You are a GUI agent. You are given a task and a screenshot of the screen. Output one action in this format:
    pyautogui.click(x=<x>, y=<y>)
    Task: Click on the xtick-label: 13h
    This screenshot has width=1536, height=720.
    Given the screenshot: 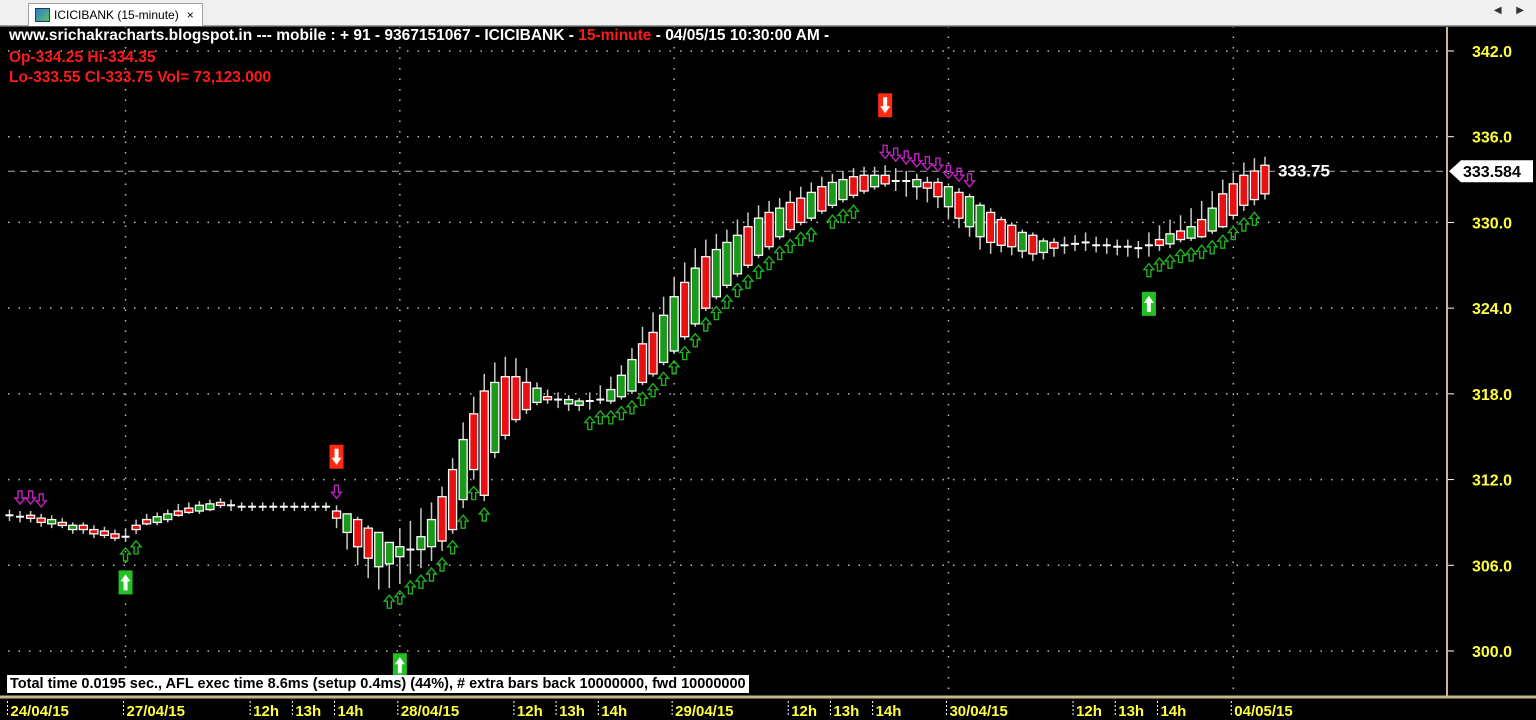 What is the action you would take?
    pyautogui.click(x=572, y=711)
    